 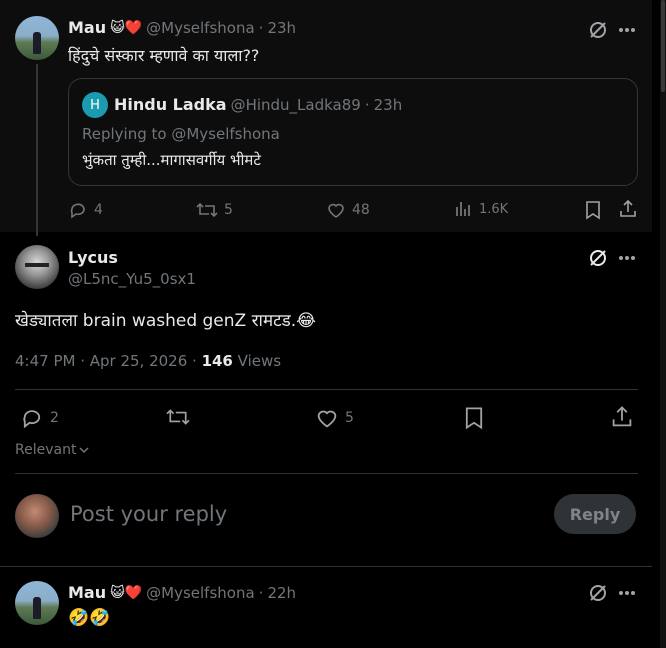 I want to click on view-count: 146, so click(x=217, y=361).